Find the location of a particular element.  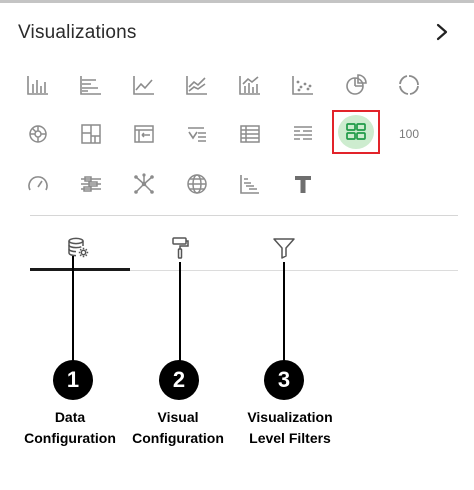

tab-visual-configuration is located at coordinates (180, 248).